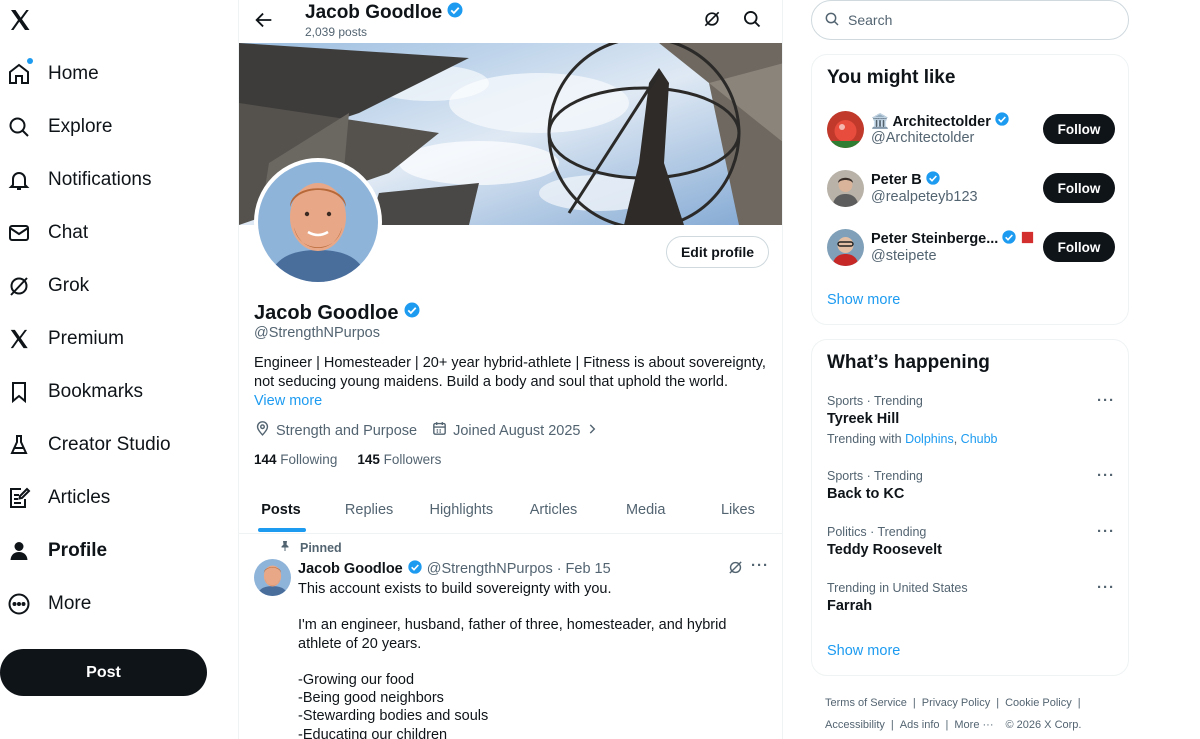 The height and width of the screenshot is (739, 1200). What do you see at coordinates (940, 121) in the screenshot?
I see `suggested-name: 🏛️ Architectolder` at bounding box center [940, 121].